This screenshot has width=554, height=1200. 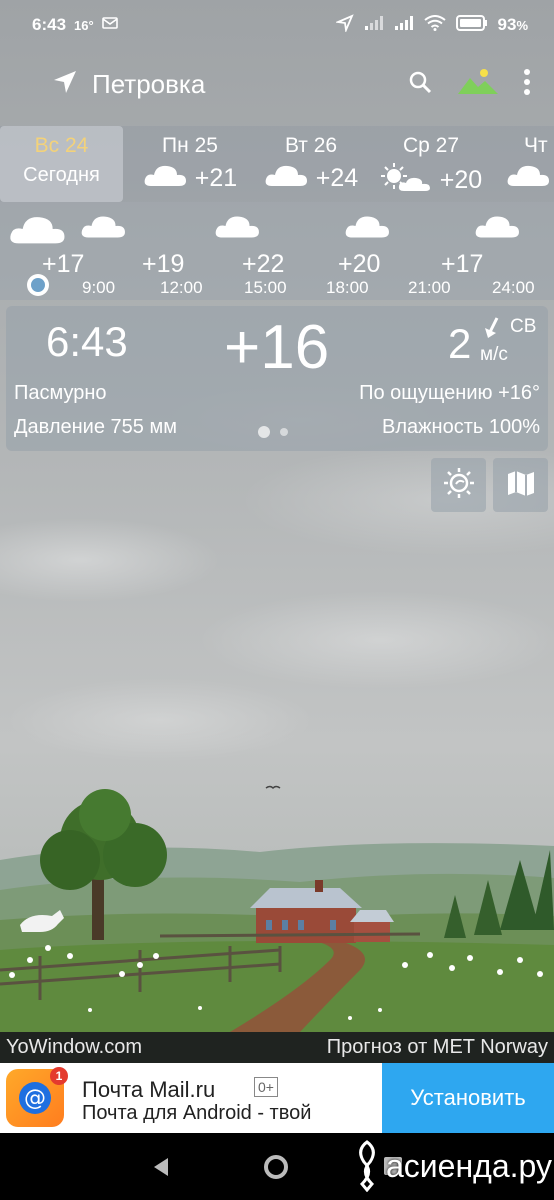 I want to click on forecast-source-link: Прогноз от MET Norway, so click(x=437, y=1047).